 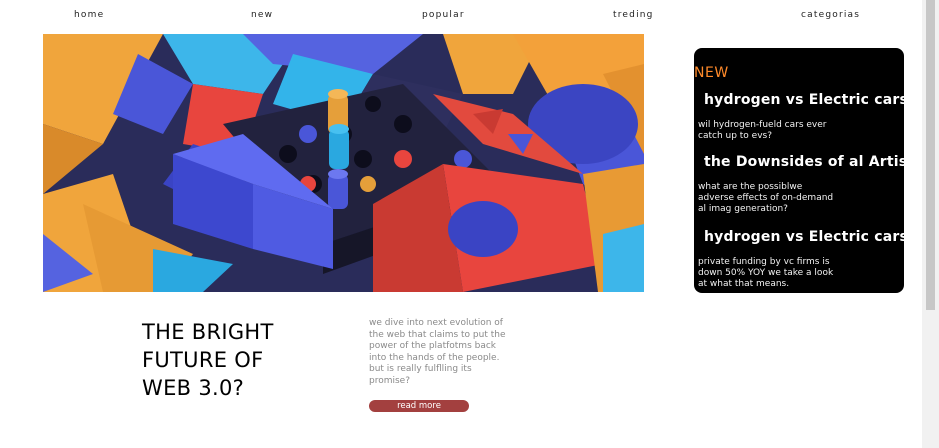 I want to click on desc-line: catch up to evs?, so click(x=735, y=136).